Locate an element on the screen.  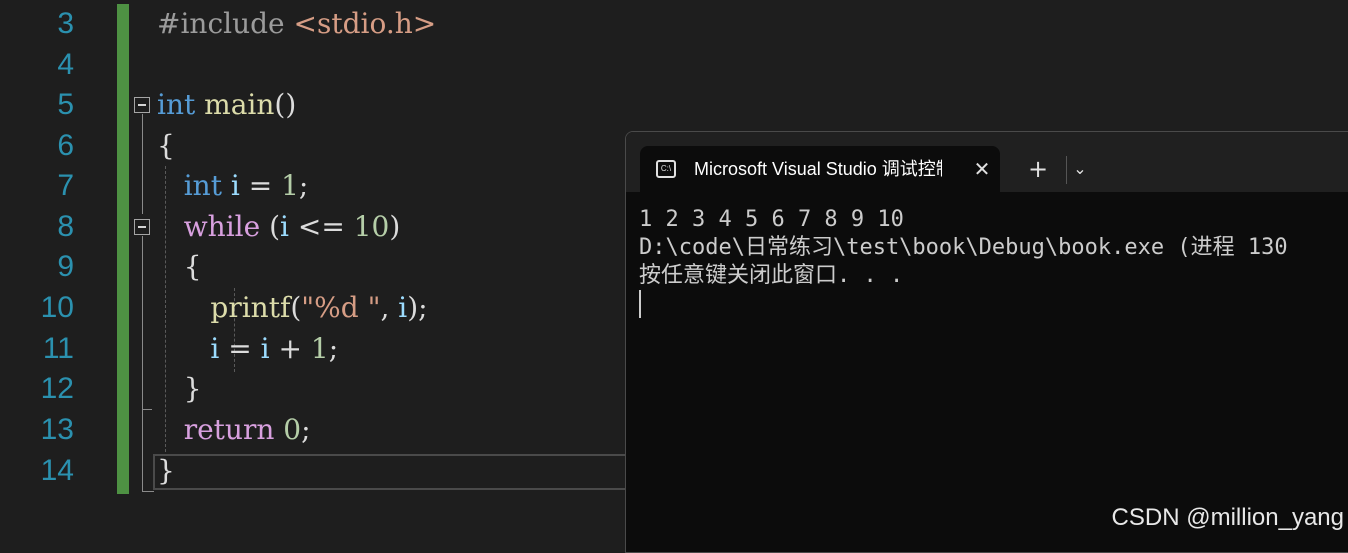
code-line-3: #include <stdio.h> is located at coordinates (296, 24).